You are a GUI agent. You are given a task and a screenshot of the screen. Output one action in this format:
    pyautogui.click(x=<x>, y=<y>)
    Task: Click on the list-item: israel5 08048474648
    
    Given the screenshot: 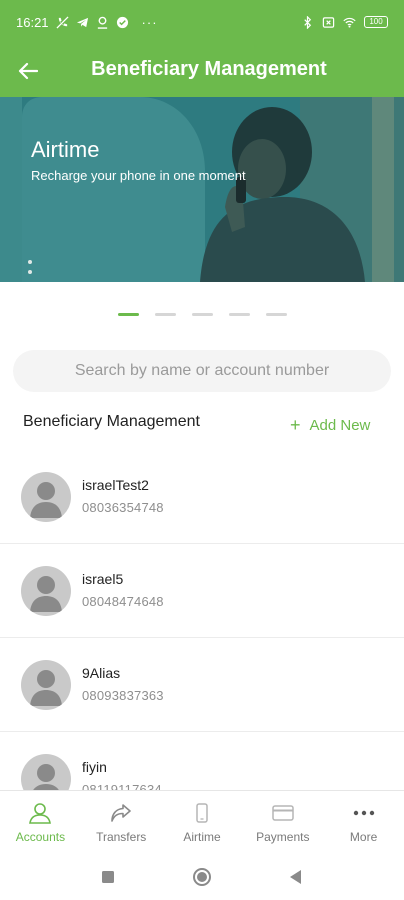 What is the action you would take?
    pyautogui.click(x=202, y=591)
    